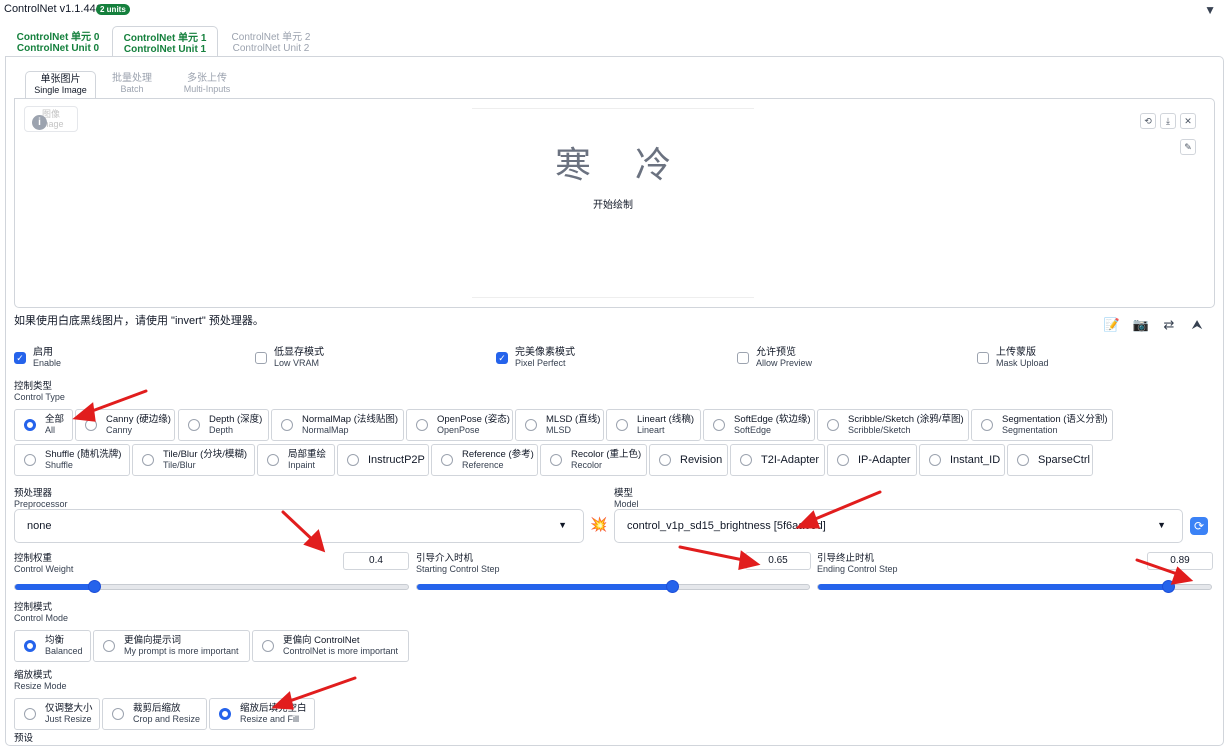 The height and width of the screenshot is (746, 1228). Describe the element at coordinates (319, 690) in the screenshot. I see `arrow-resize-mode` at that location.